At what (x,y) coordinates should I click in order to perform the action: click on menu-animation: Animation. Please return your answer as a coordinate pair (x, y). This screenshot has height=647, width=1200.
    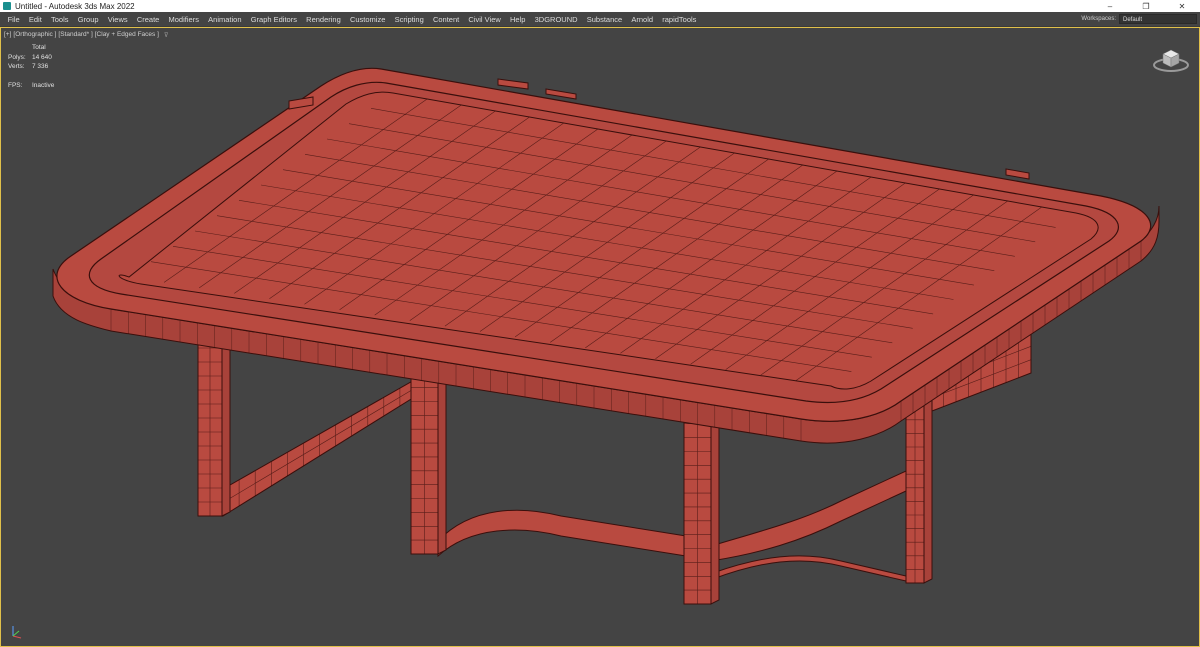
    Looking at the image, I should click on (225, 19).